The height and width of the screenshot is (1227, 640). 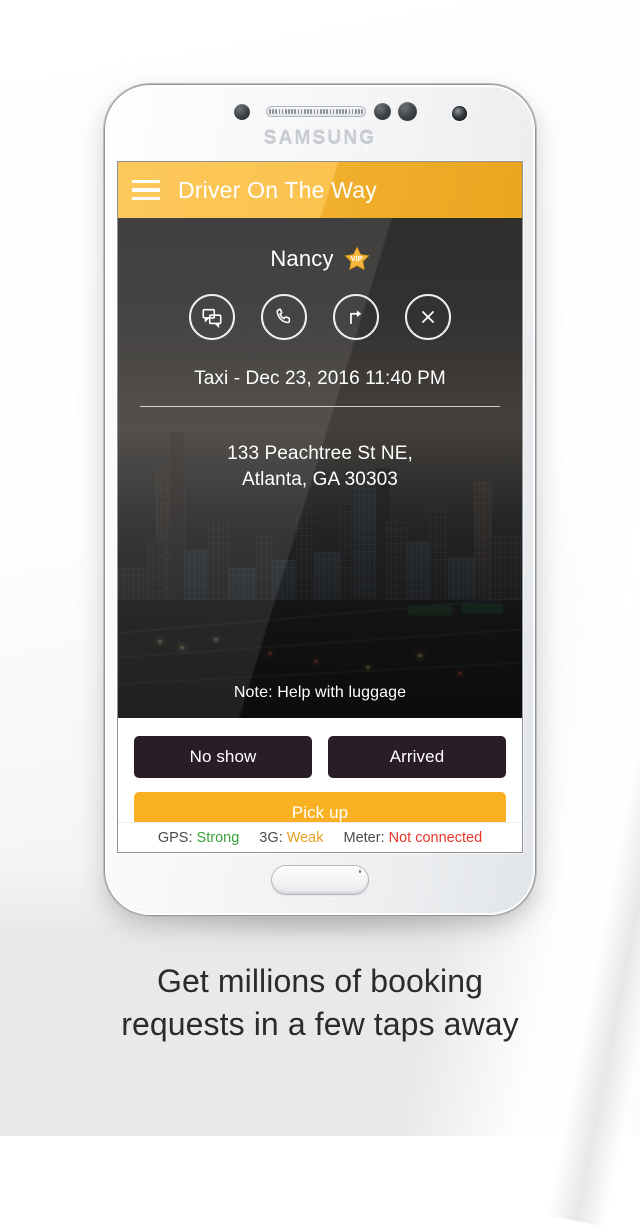 What do you see at coordinates (305, 837) in the screenshot?
I see `status-network-value: Weak` at bounding box center [305, 837].